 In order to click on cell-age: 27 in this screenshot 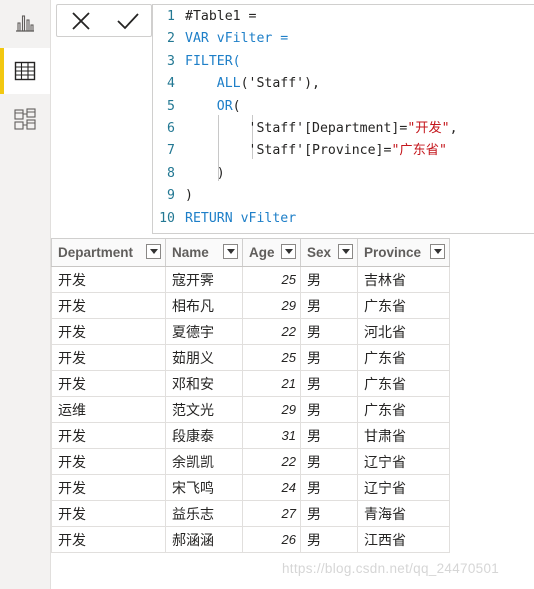, I will do `click(271, 513)`.